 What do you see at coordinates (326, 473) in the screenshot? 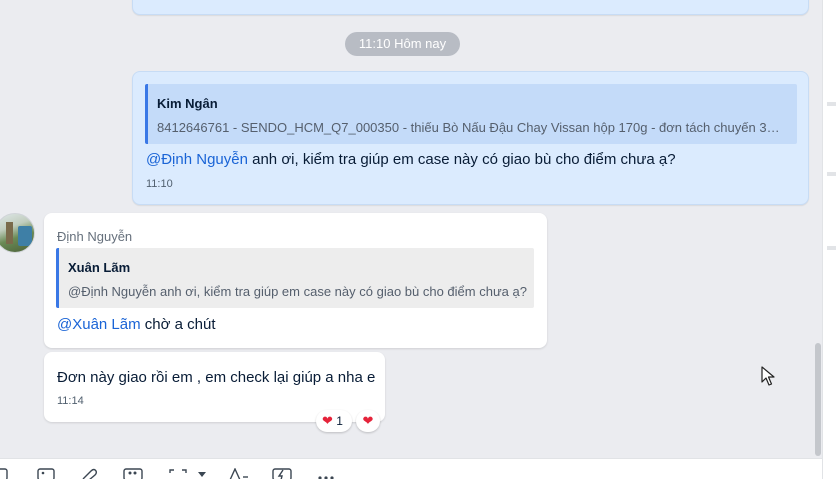
I see `more-icon` at bounding box center [326, 473].